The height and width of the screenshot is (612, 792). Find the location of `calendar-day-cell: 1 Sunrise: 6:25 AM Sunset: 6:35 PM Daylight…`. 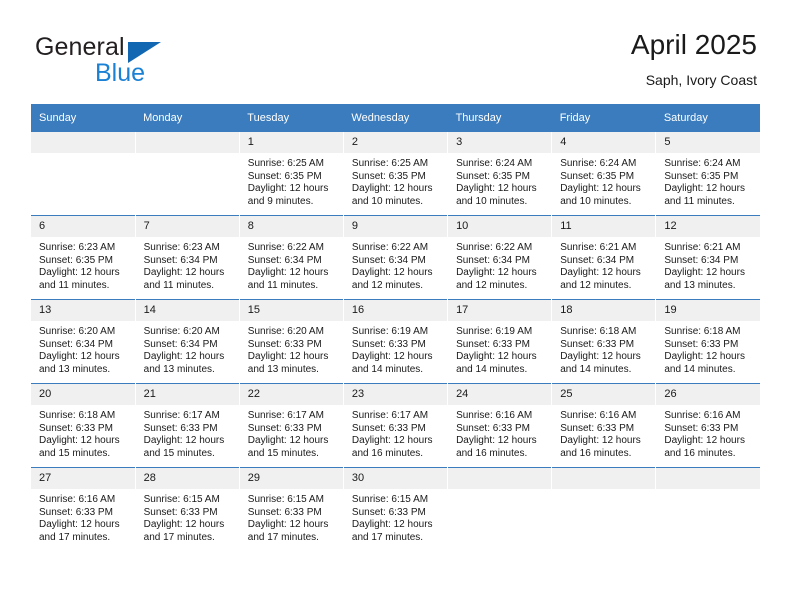

calendar-day-cell: 1 Sunrise: 6:25 AM Sunset: 6:35 PM Daylight… is located at coordinates (291, 174).